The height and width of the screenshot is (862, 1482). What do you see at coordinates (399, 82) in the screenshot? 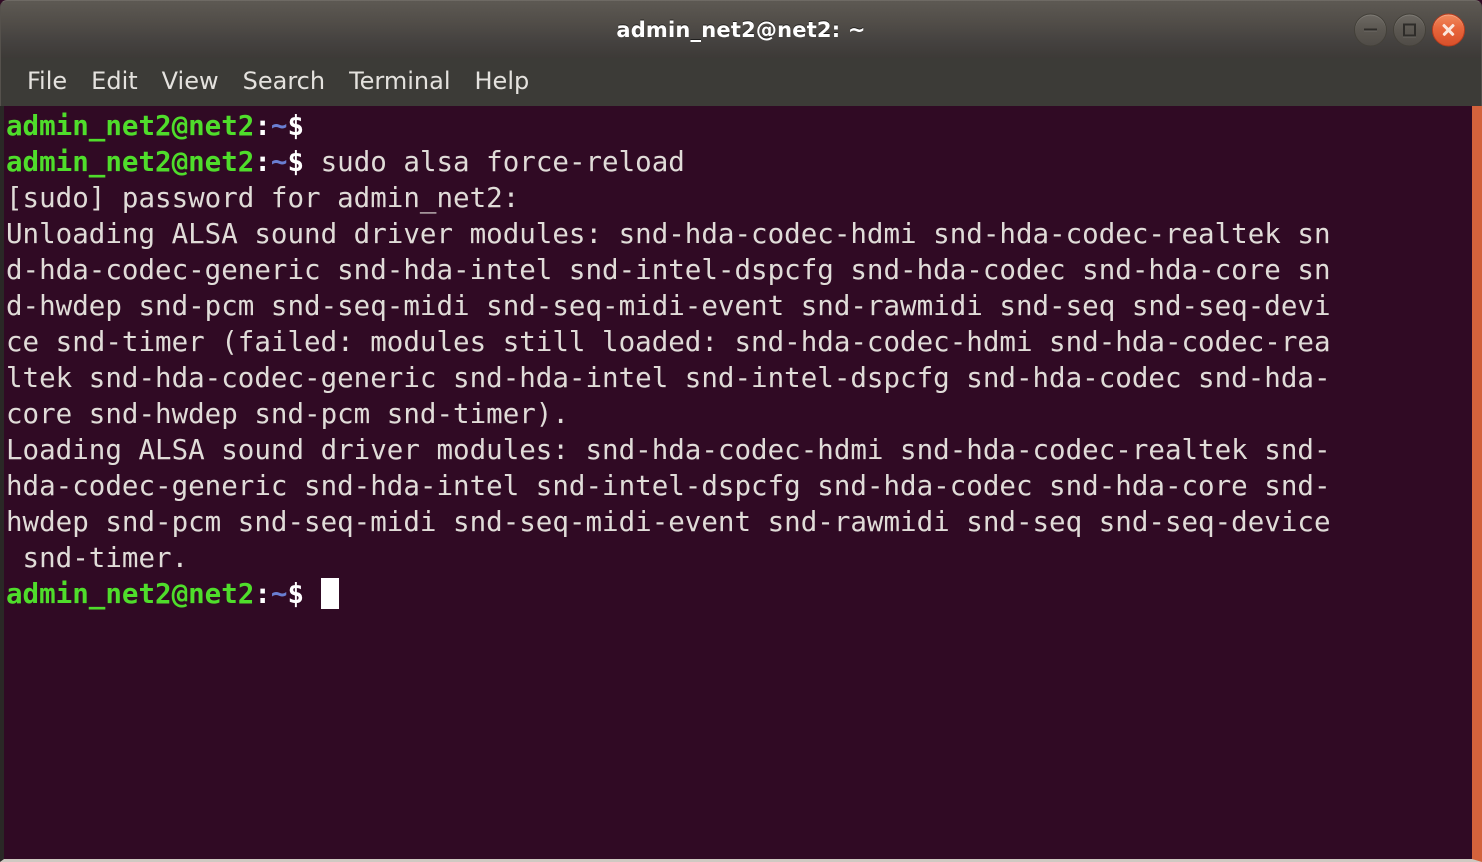
I see `menu-item-terminal: Terminal` at bounding box center [399, 82].